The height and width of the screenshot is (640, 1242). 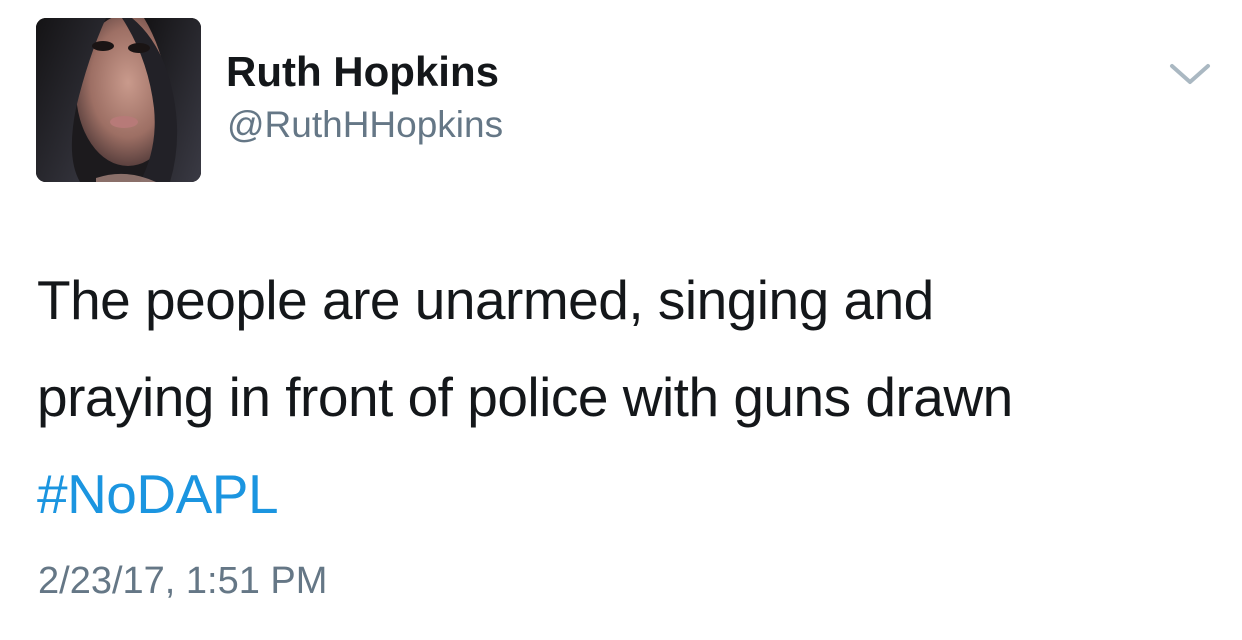 I want to click on tweet-text-line: The people are unarmed, singing and, so click(x=485, y=300).